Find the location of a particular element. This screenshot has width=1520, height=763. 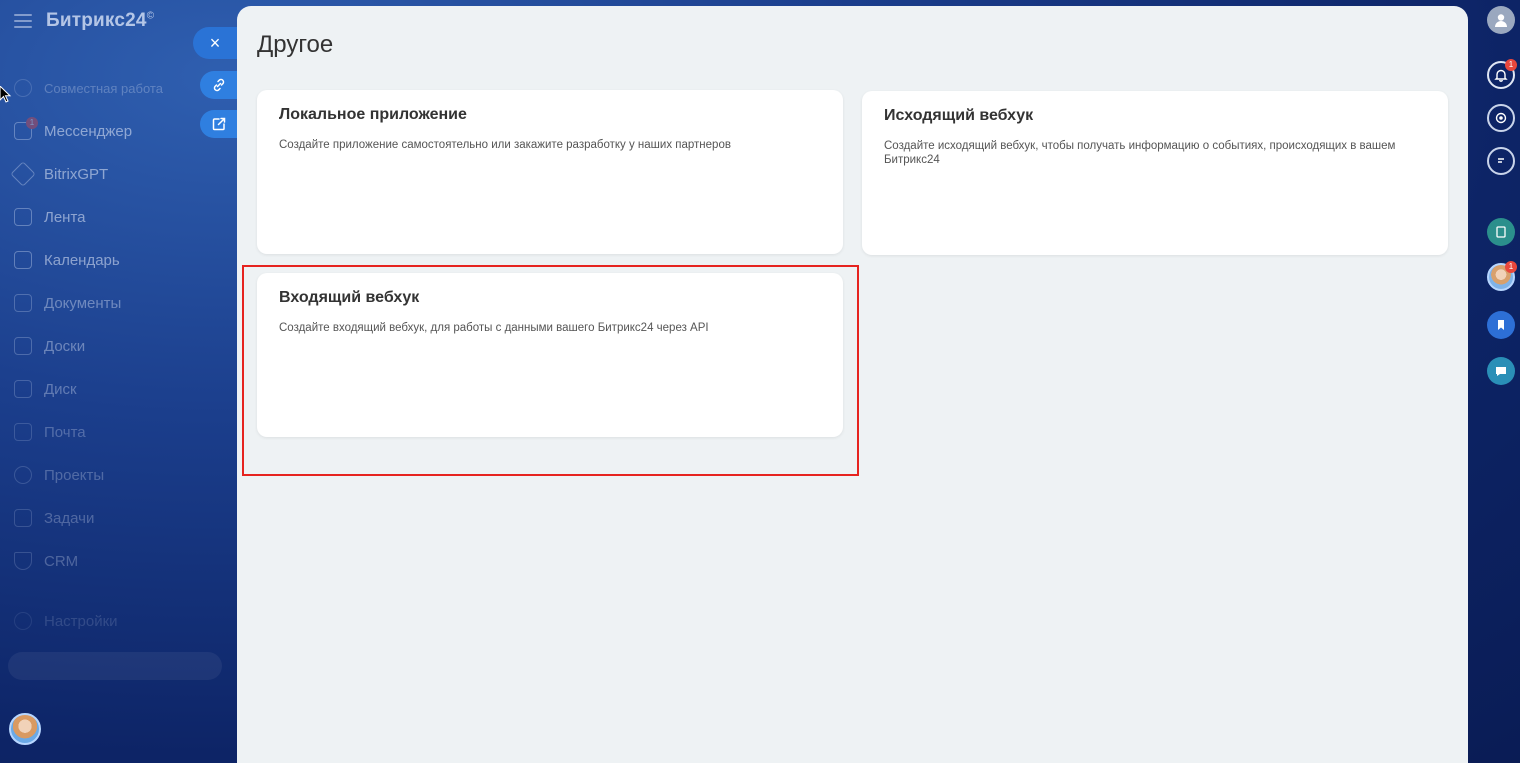

document-icon is located at coordinates (23, 303).